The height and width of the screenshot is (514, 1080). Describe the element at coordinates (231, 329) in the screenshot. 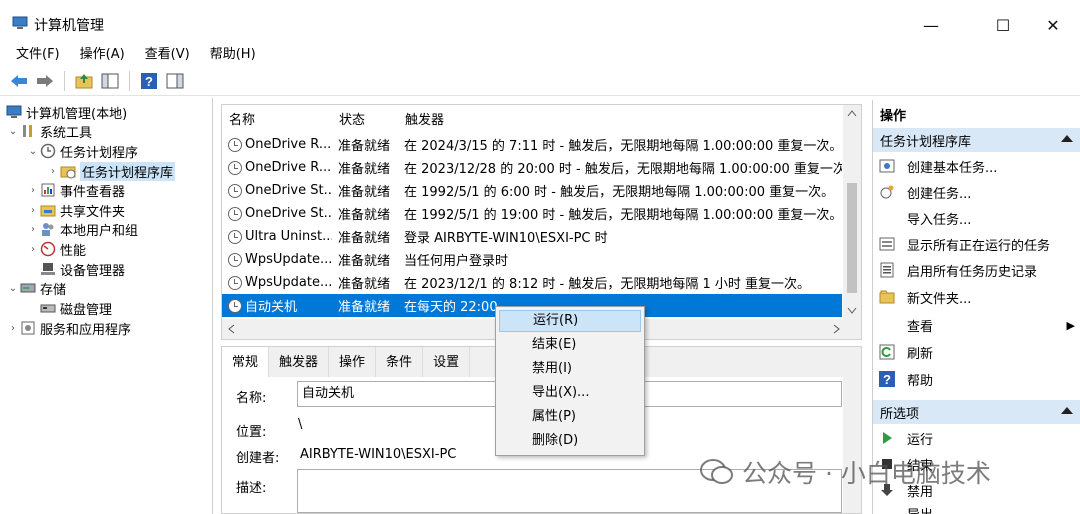

I see `scroll-left-icon` at that location.